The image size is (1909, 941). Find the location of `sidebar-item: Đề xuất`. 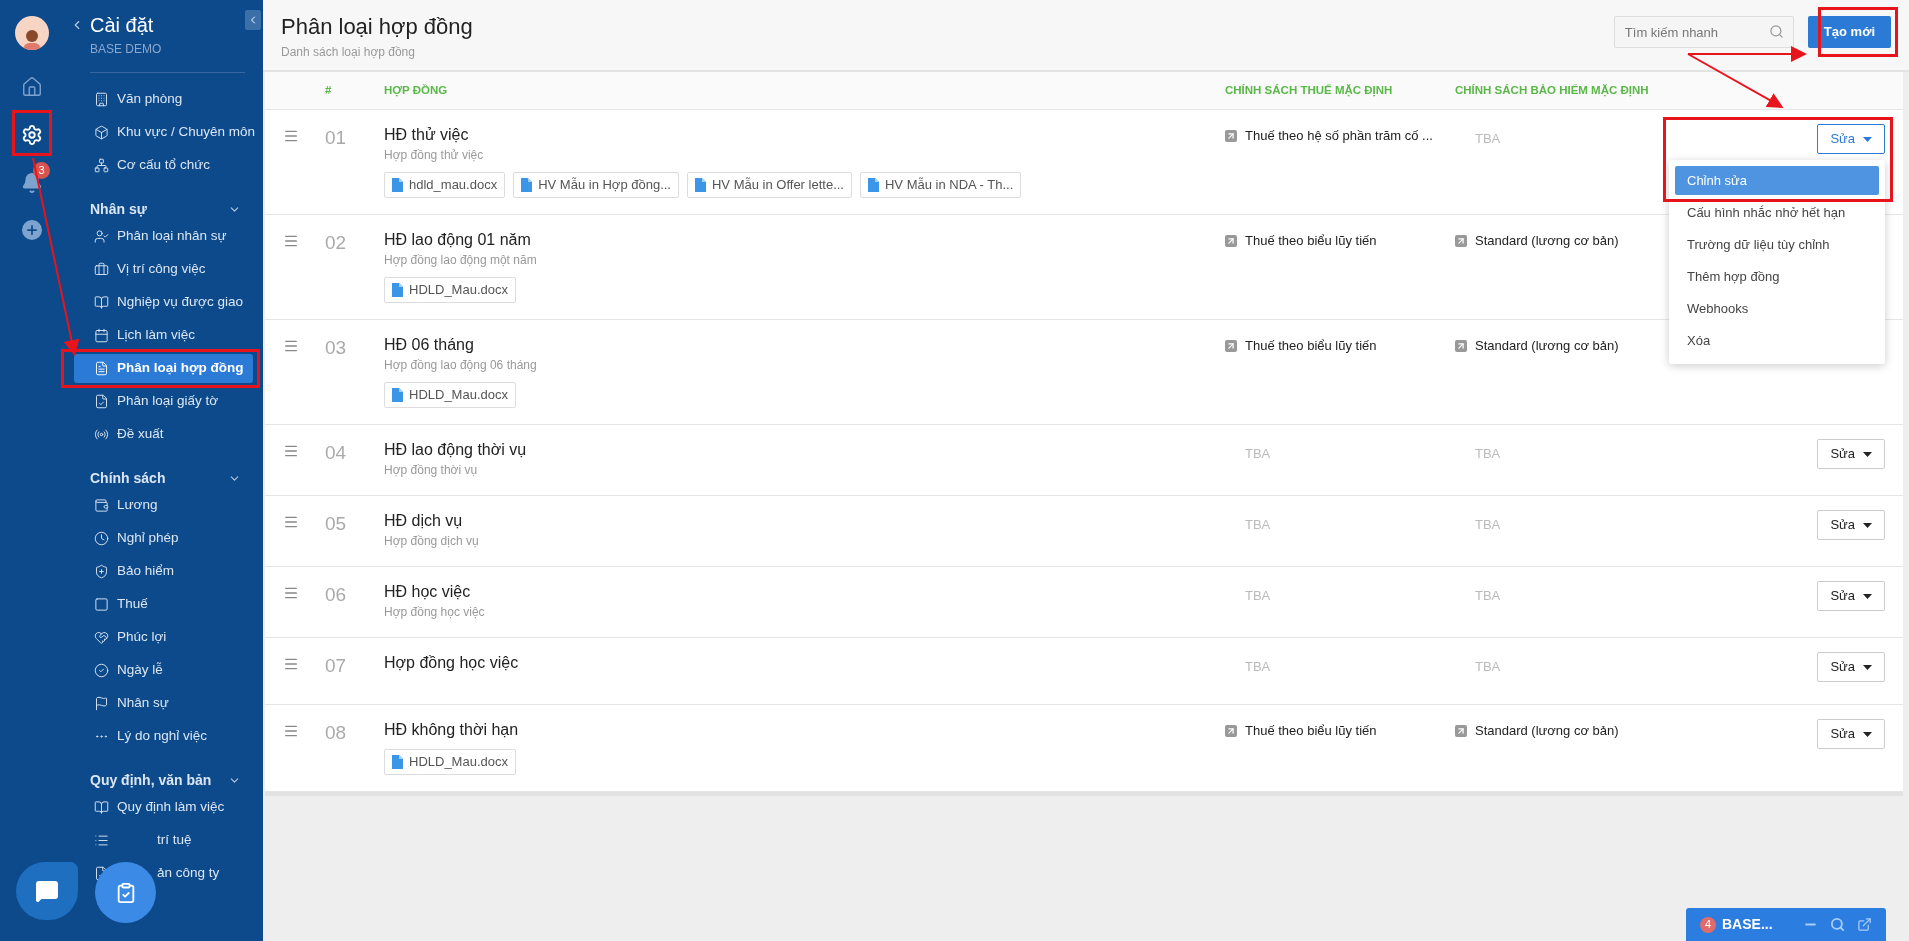

sidebar-item: Đề xuất is located at coordinates (163, 434).